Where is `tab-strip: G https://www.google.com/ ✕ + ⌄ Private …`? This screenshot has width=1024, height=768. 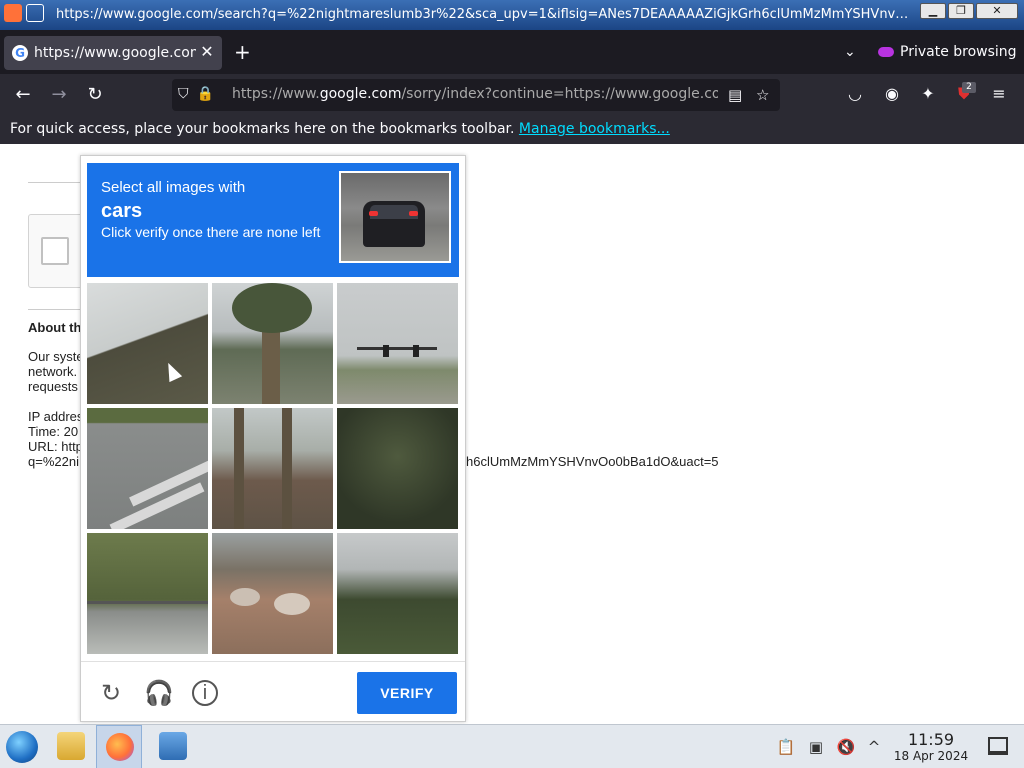
tab-strip: G https://www.google.com/ ✕ + ⌄ Private … is located at coordinates (512, 52).